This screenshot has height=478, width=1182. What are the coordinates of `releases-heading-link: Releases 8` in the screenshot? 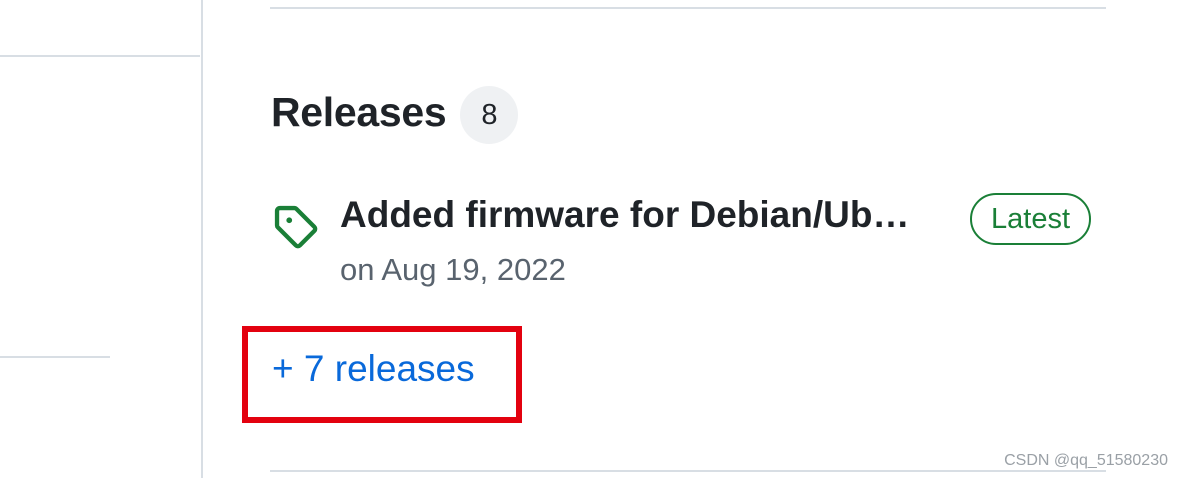 It's located at (395, 112).